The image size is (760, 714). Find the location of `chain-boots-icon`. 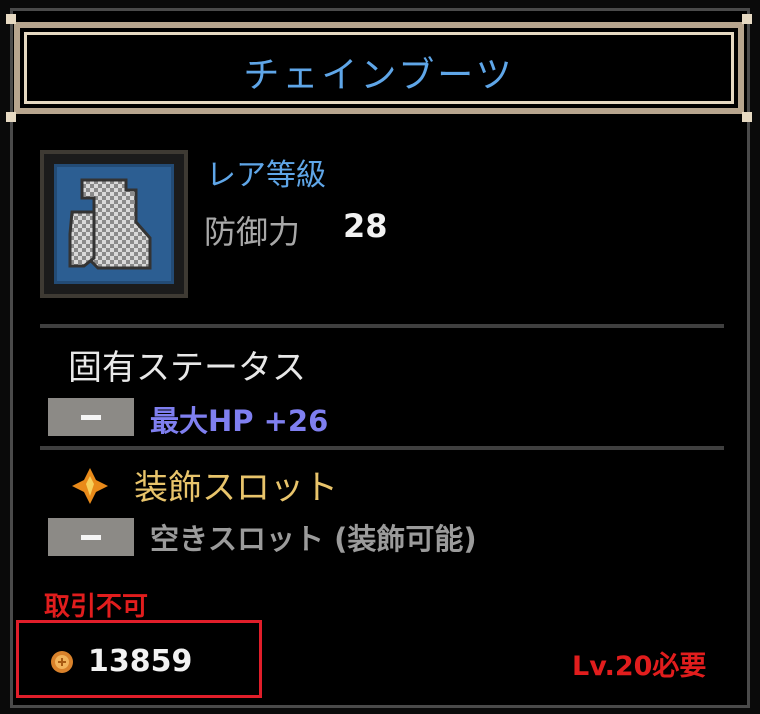

chain-boots-icon is located at coordinates (114, 224).